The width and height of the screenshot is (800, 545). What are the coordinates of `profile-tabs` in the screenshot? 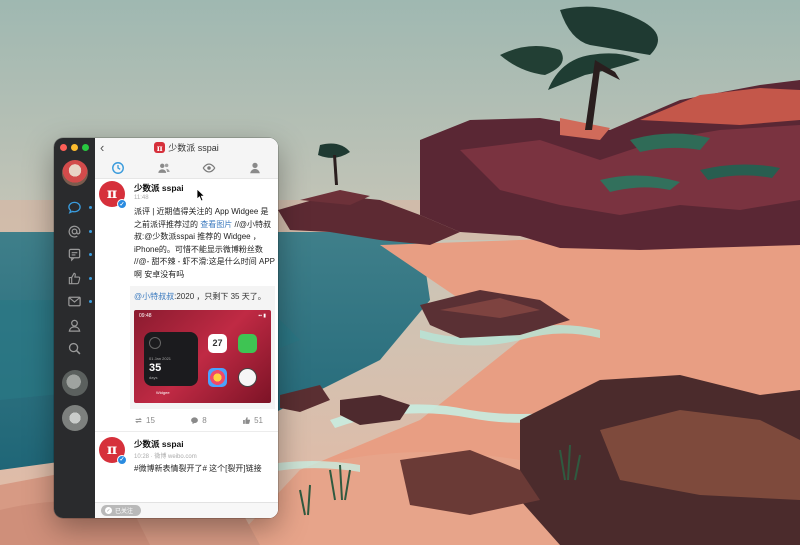 It's located at (186, 168).